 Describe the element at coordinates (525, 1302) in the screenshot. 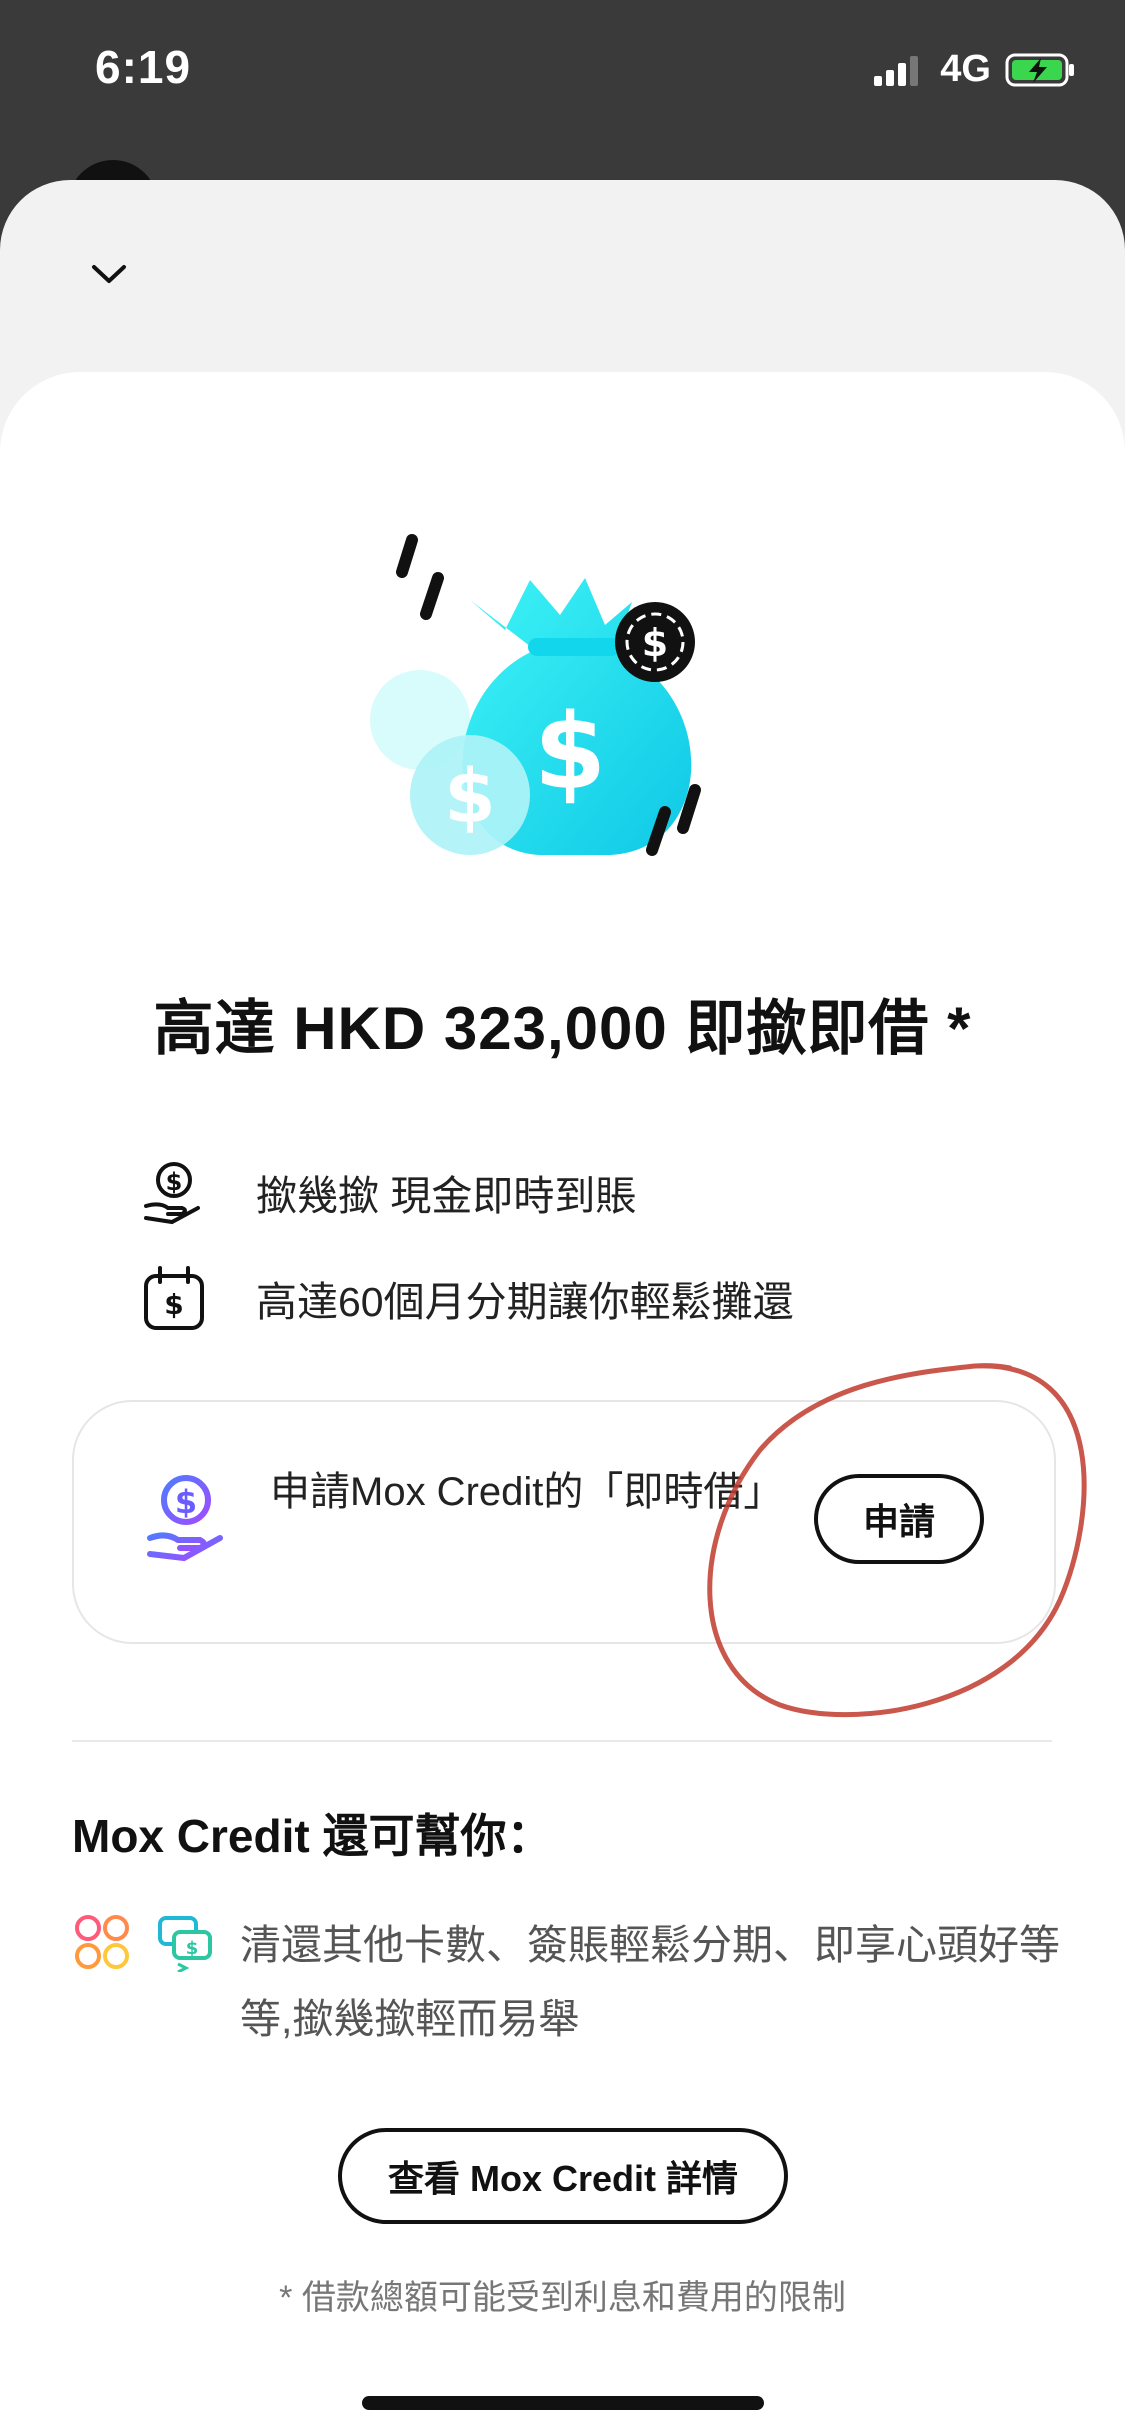

I see `feature-text: 高達60個月分期讓你輕鬆攤還` at that location.